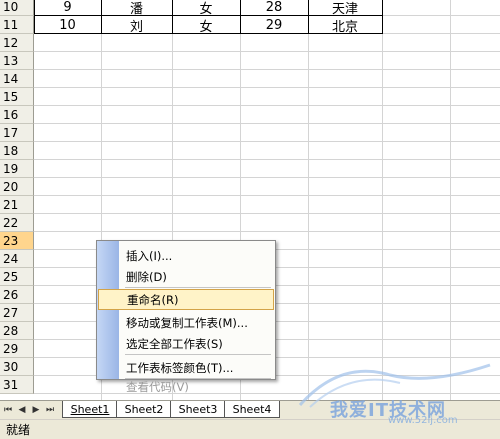  I want to click on table-cell: 28, so click(274, 8).